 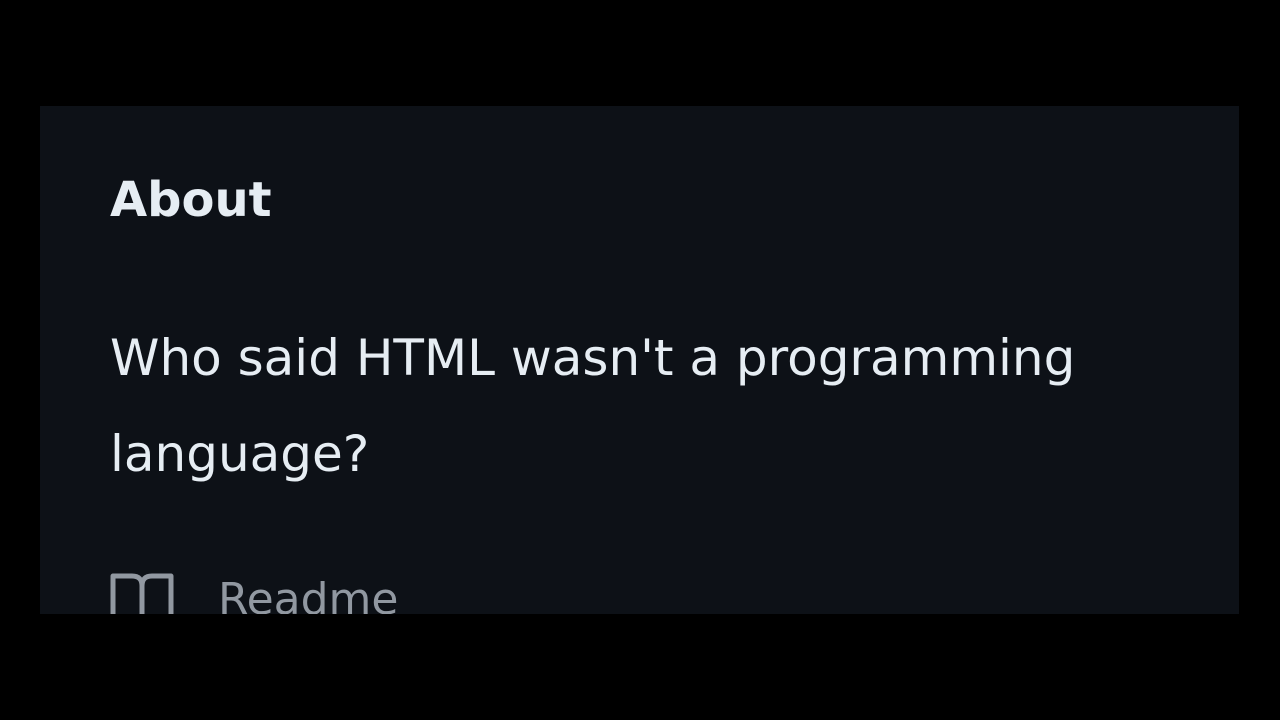 I want to click on readme-label: Readme, so click(x=308, y=594).